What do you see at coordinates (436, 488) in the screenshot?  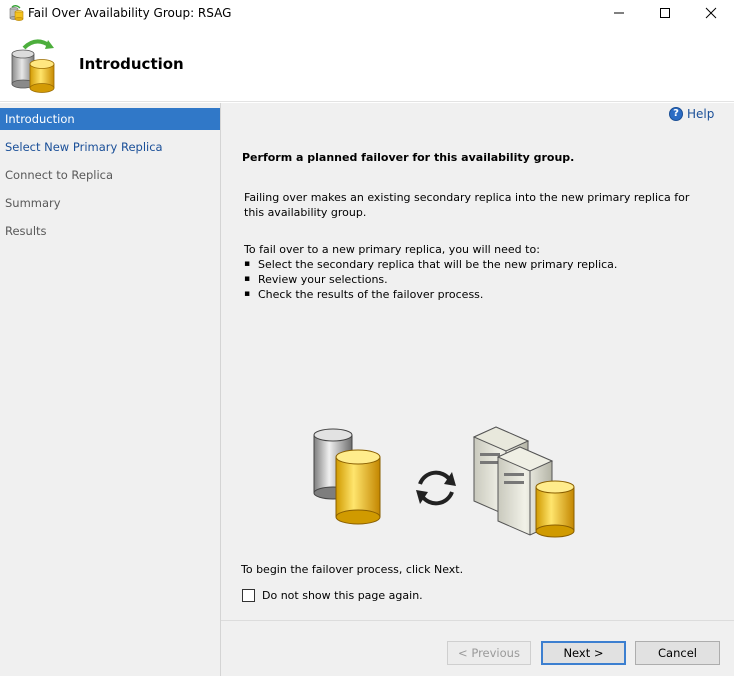 I see `sync-icon` at bounding box center [436, 488].